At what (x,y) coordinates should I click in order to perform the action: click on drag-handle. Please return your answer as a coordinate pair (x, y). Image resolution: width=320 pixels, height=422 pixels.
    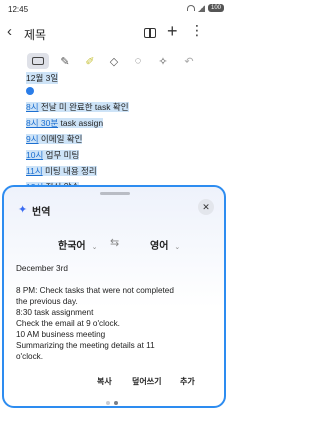
    Looking at the image, I should click on (115, 193).